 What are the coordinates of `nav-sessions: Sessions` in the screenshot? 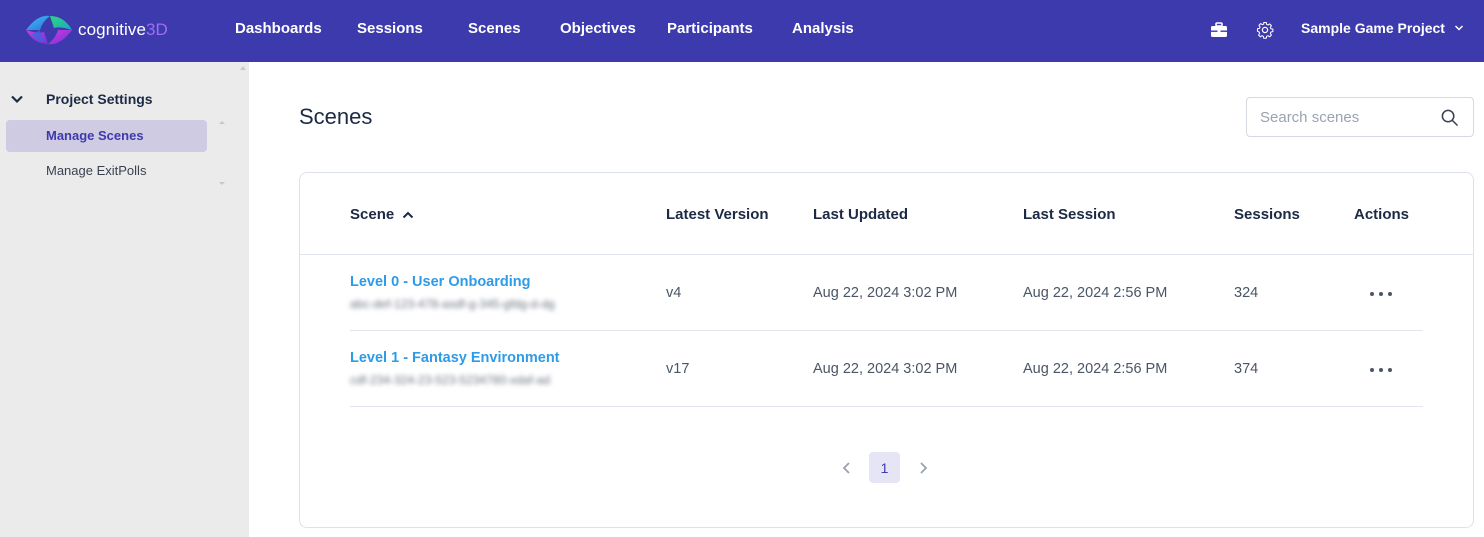 It's located at (390, 28).